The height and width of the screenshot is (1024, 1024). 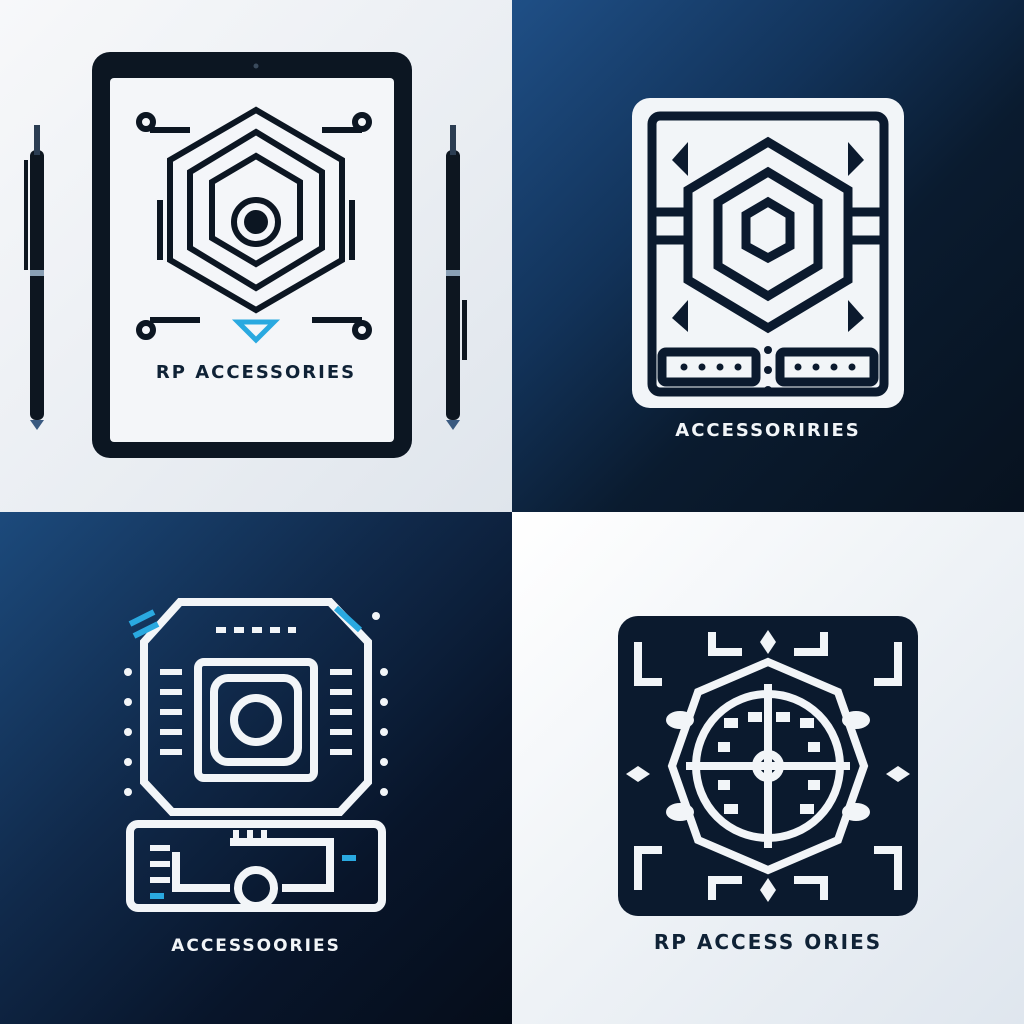 I want to click on logo-caption: RP ACCESS ORIES, so click(x=768, y=942).